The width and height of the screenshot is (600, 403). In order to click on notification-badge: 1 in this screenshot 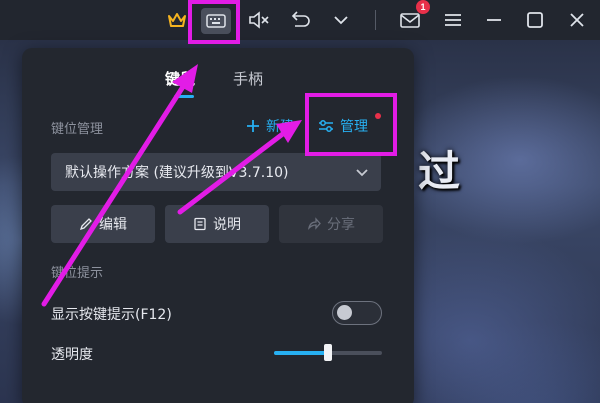, I will do `click(423, 7)`.